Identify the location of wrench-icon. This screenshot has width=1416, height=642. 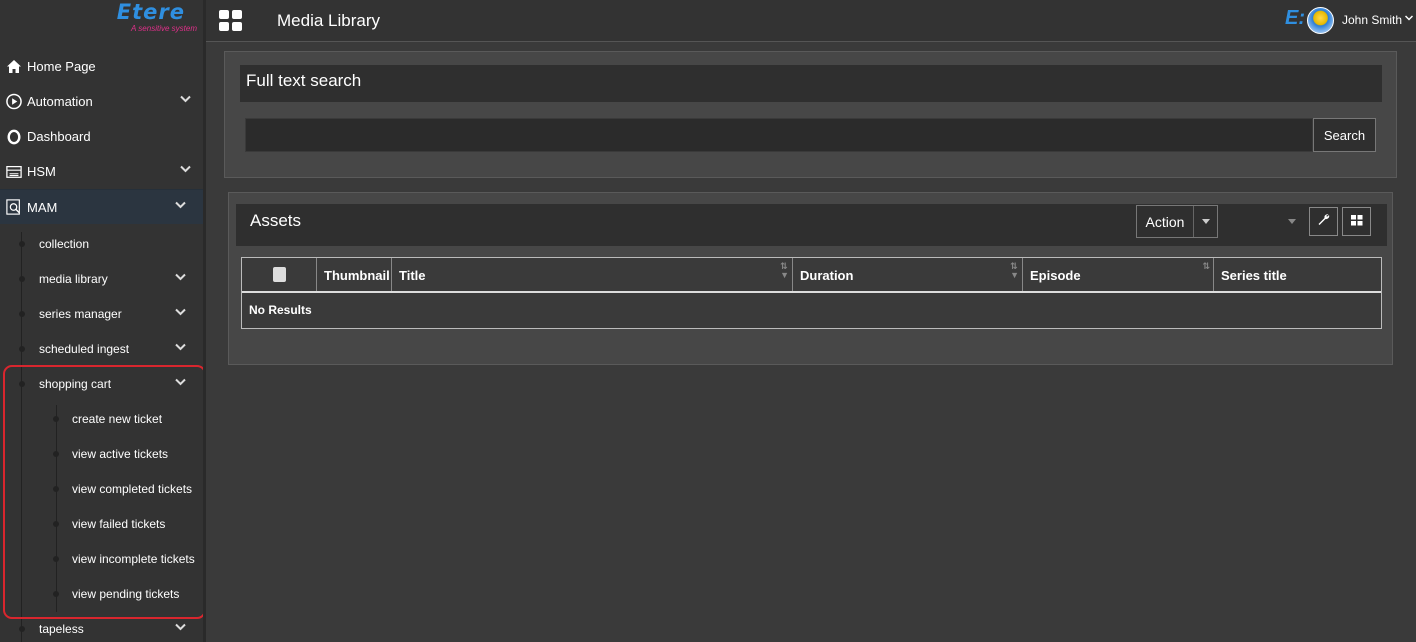
(1323, 222).